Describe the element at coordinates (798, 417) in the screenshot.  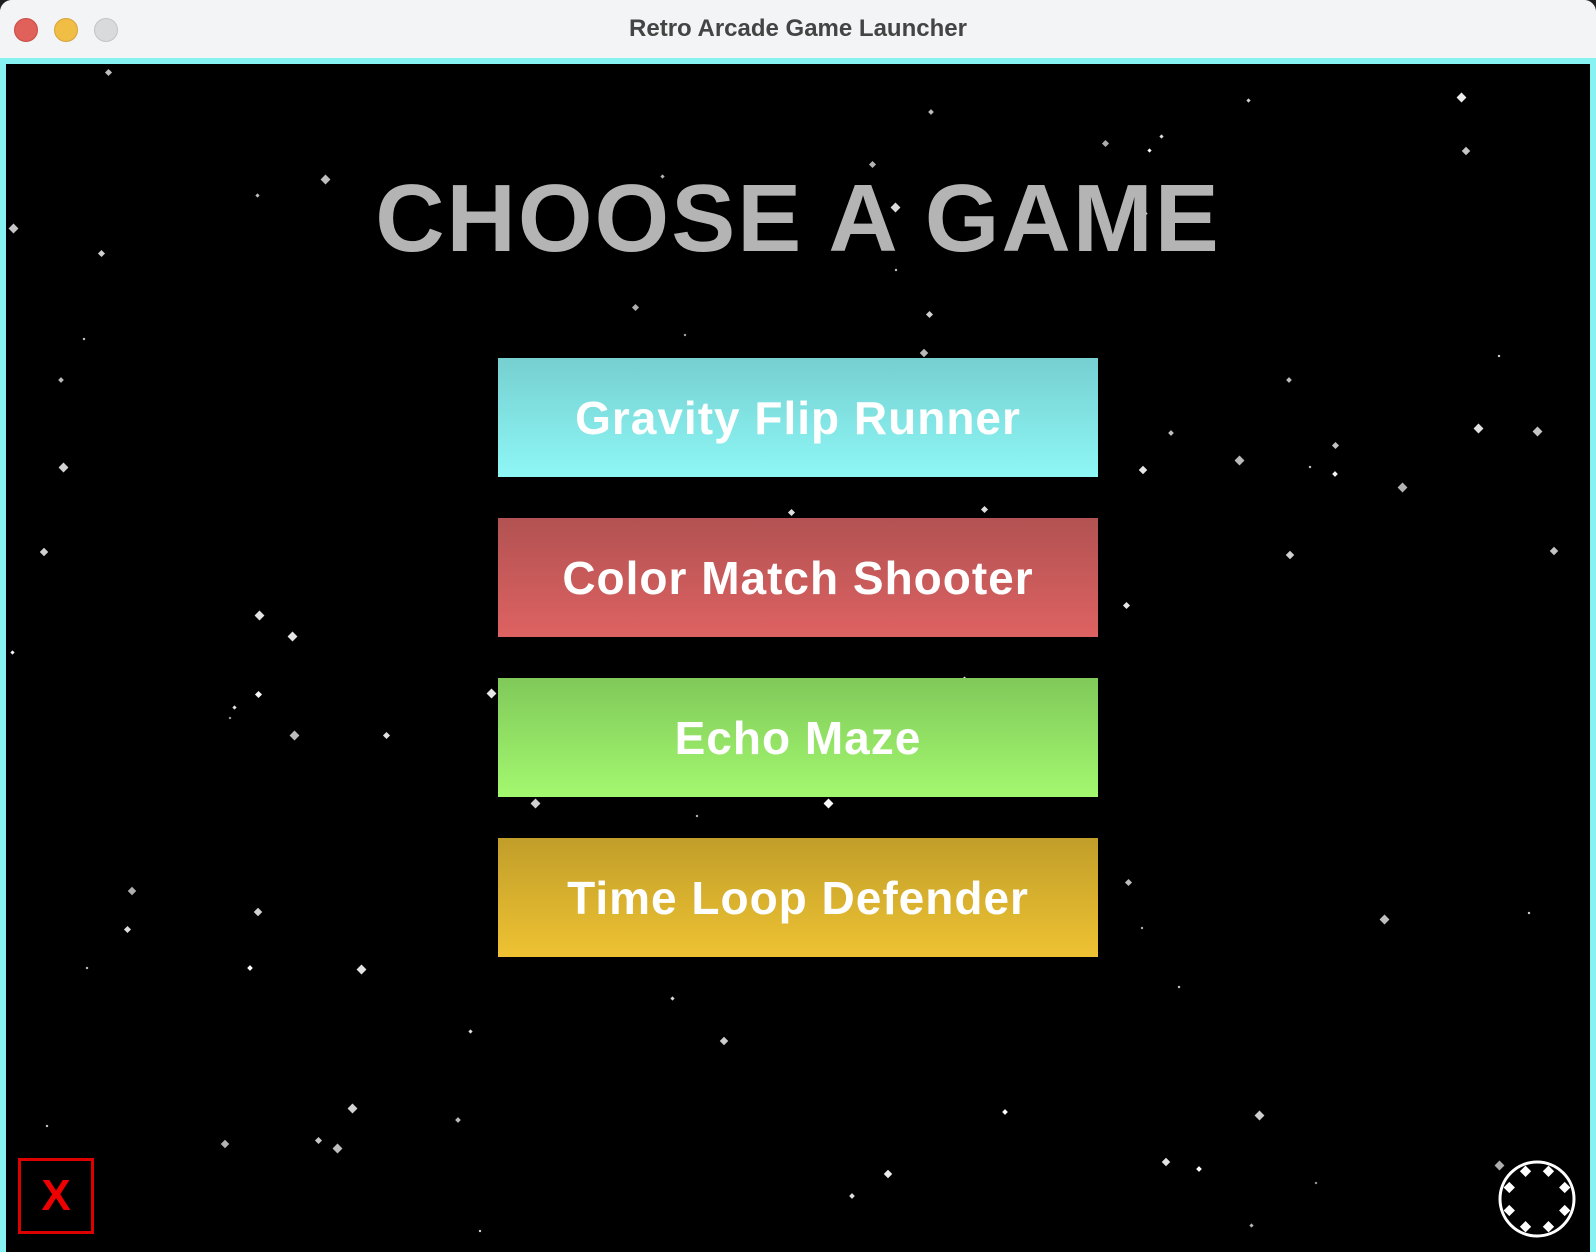
I see `game-button-gravity-flip-runner: Gravity Flip Runner` at that location.